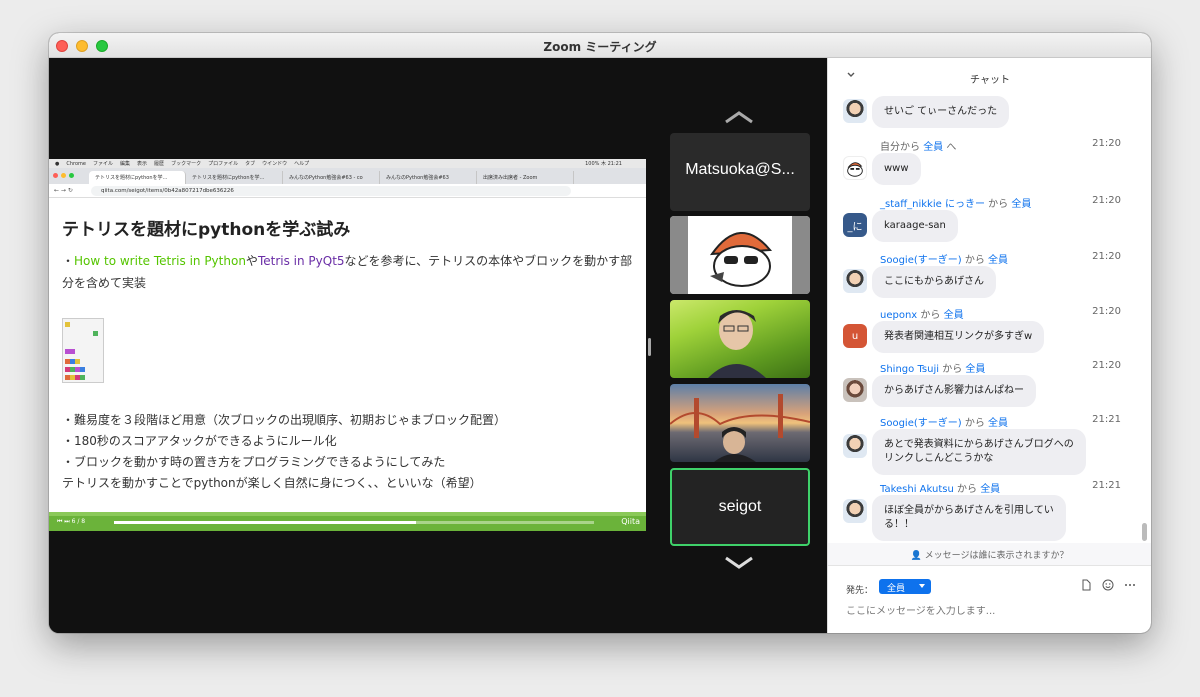 The image size is (1200, 697). What do you see at coordinates (1130, 585) in the screenshot?
I see `more-icon` at bounding box center [1130, 585].